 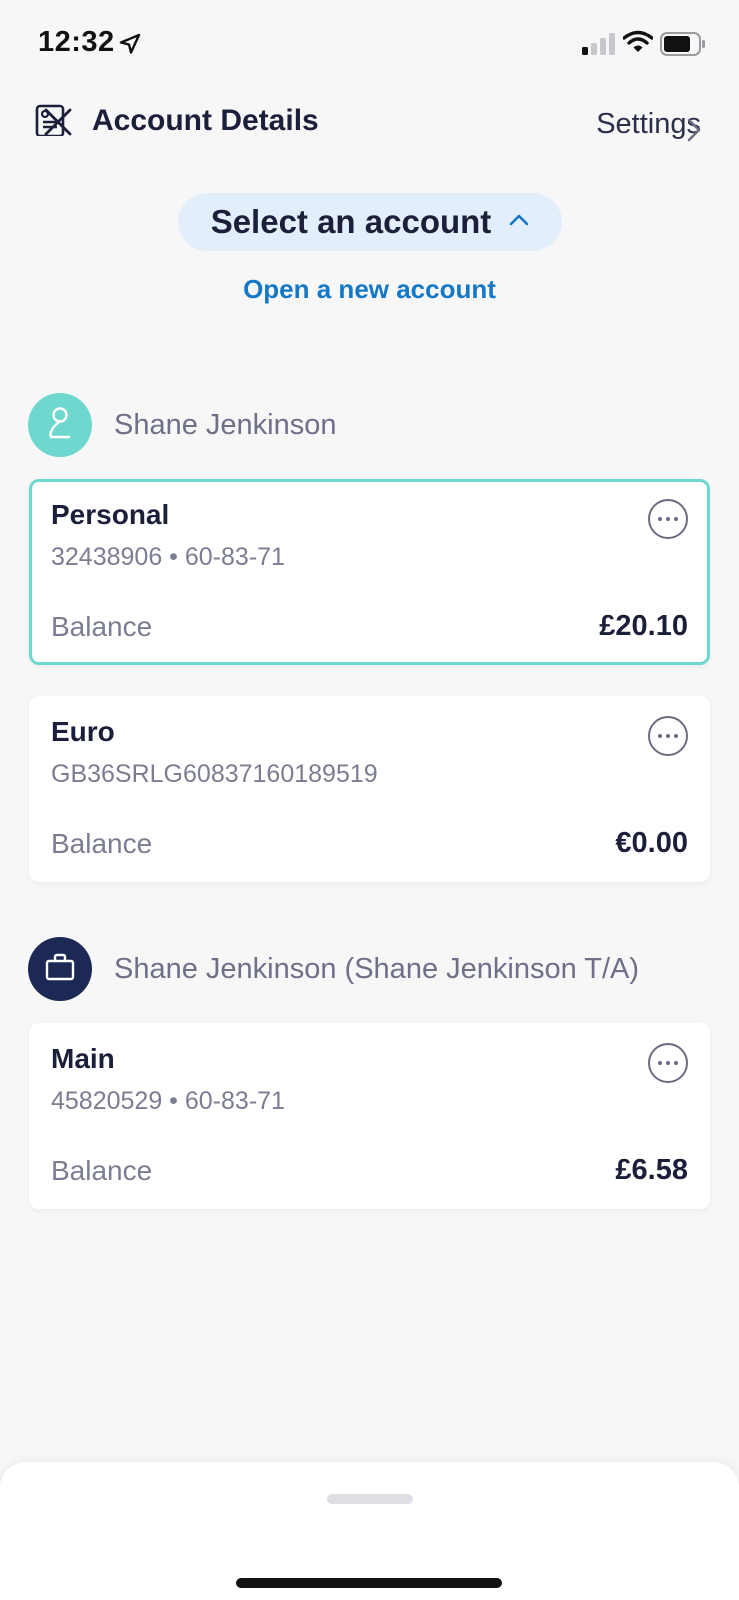 What do you see at coordinates (83, 1058) in the screenshot?
I see `account-name: Main` at bounding box center [83, 1058].